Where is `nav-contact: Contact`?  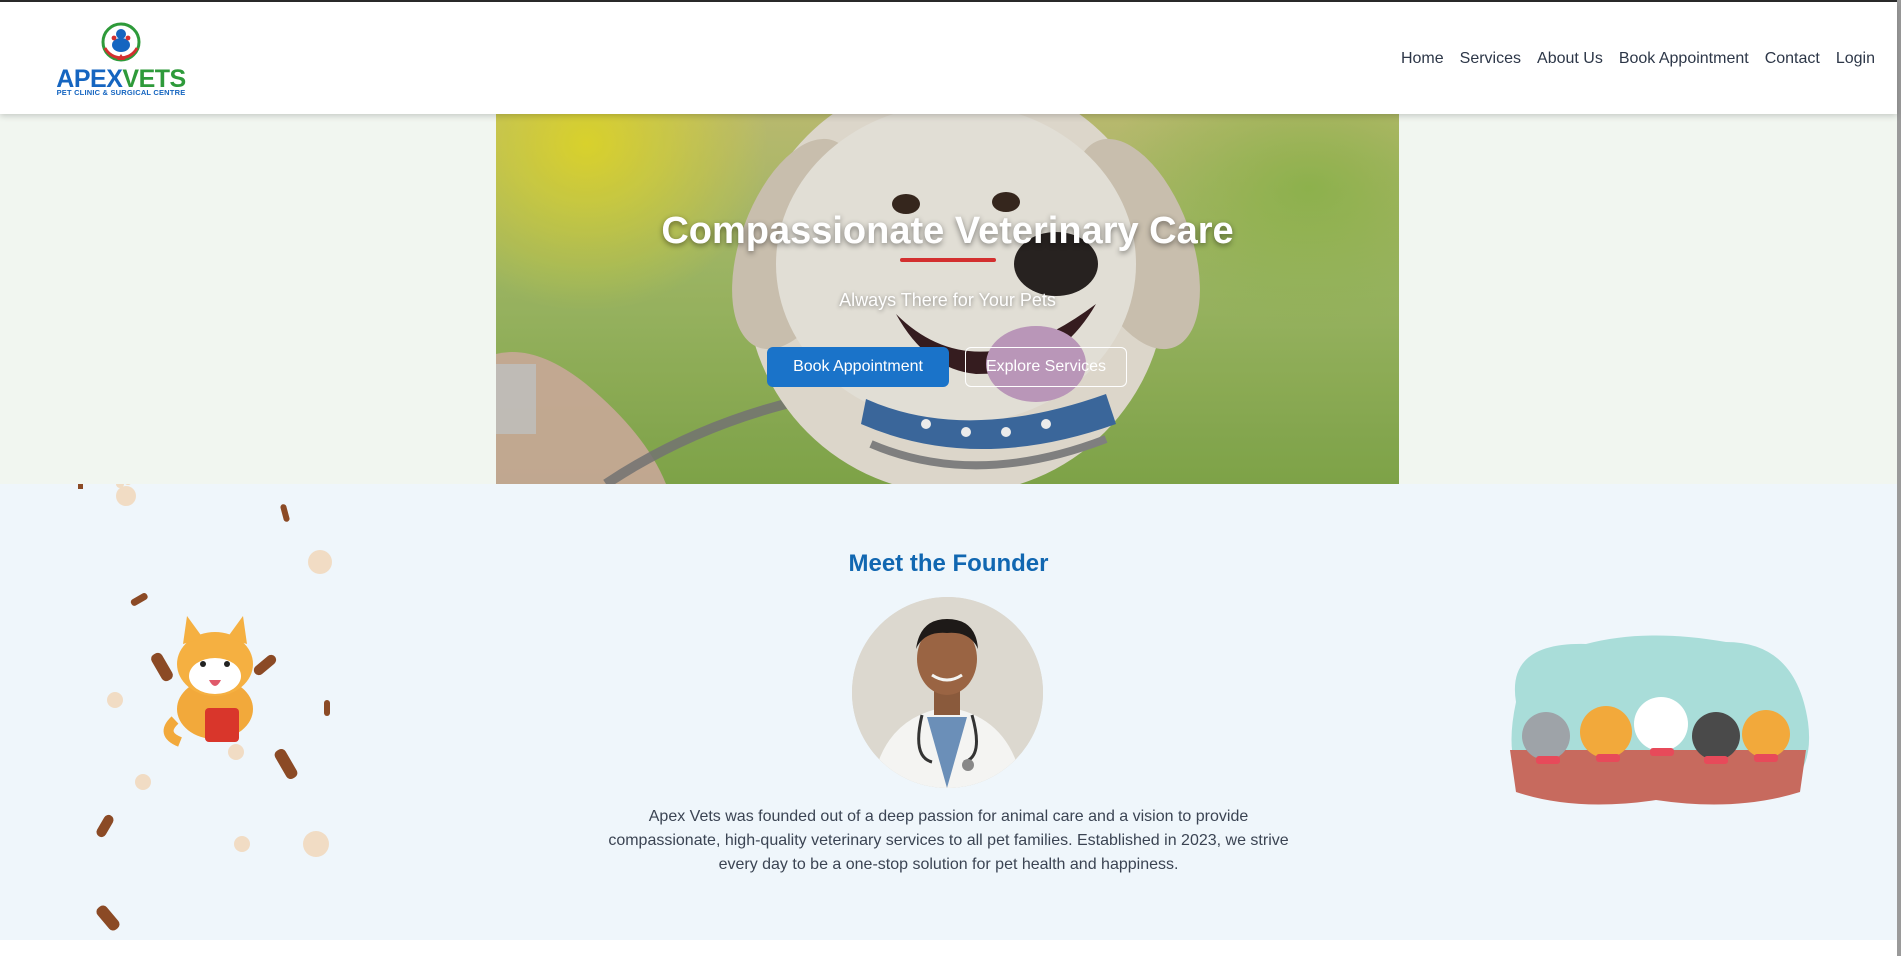
nav-contact: Contact is located at coordinates (1792, 59).